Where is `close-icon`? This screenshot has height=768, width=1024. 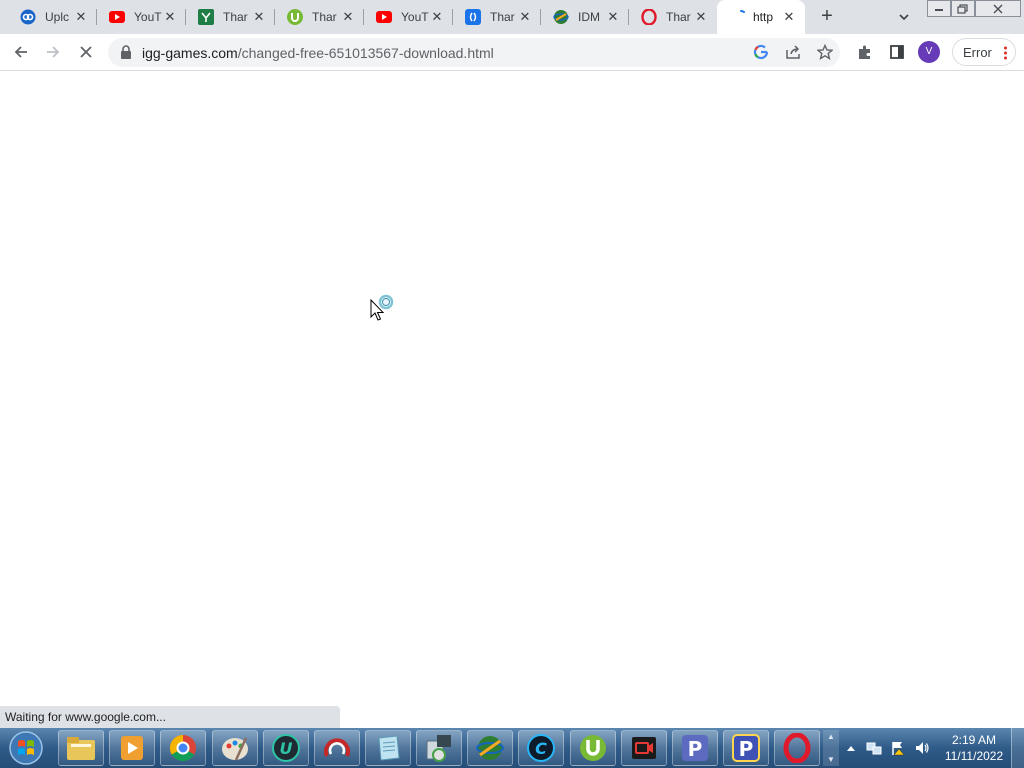
close-icon is located at coordinates (998, 8).